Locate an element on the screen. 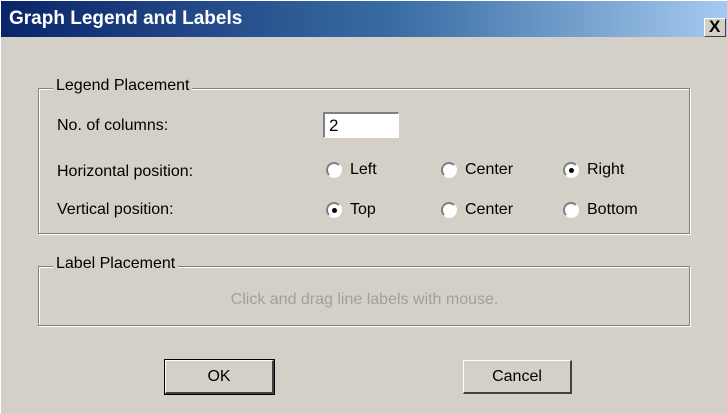 Image resolution: width=727 pixels, height=414 pixels. title-bar: Graph Legend and Labels X is located at coordinates (364, 19).